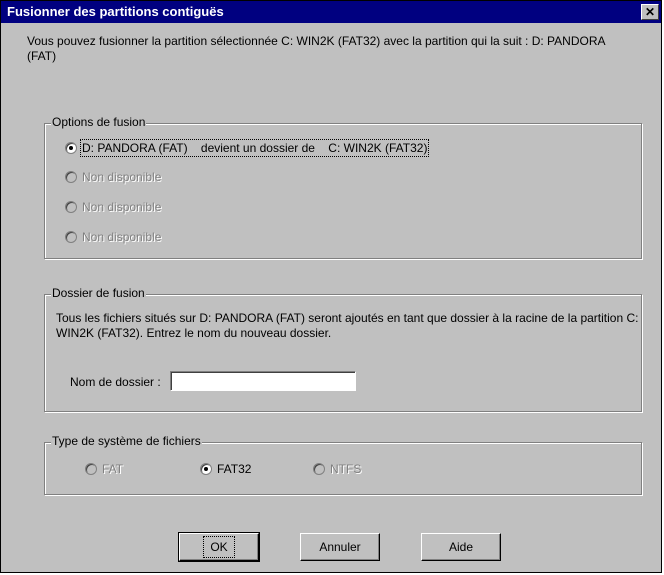  What do you see at coordinates (99, 122) in the screenshot?
I see `merge-options-legend: Options de fusion` at bounding box center [99, 122].